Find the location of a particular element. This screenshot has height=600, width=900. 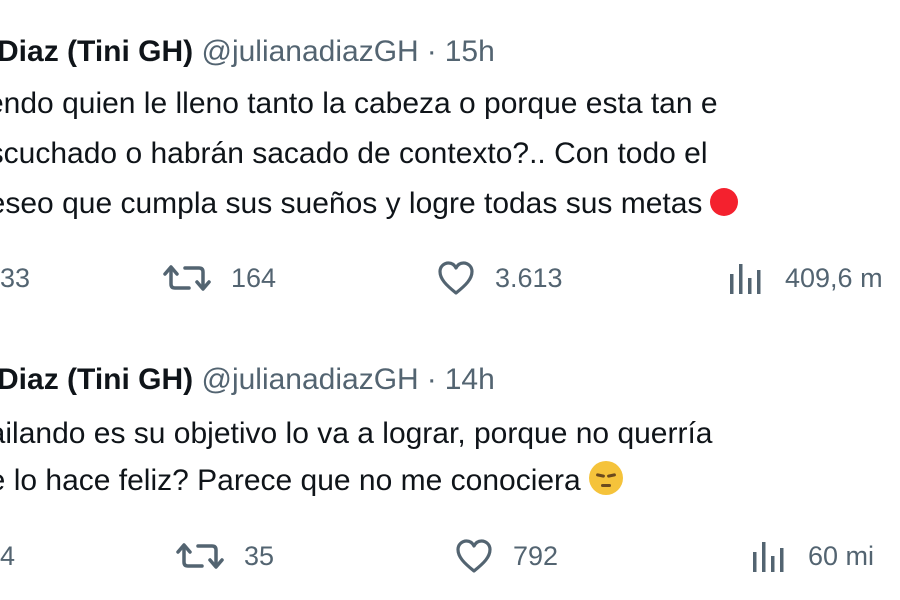

retweet-button: 164 is located at coordinates (219, 278).